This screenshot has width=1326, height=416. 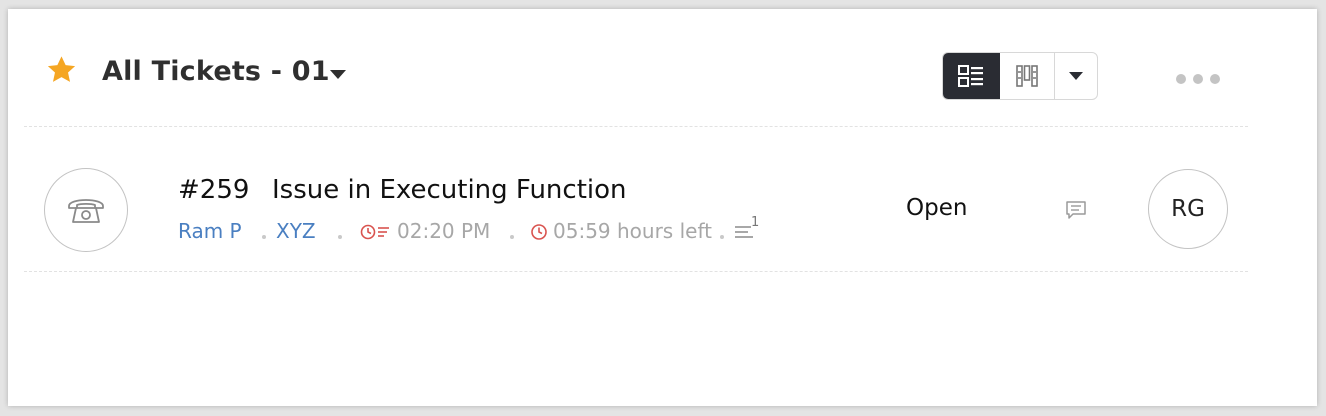 What do you see at coordinates (61, 70) in the screenshot?
I see `star-icon` at bounding box center [61, 70].